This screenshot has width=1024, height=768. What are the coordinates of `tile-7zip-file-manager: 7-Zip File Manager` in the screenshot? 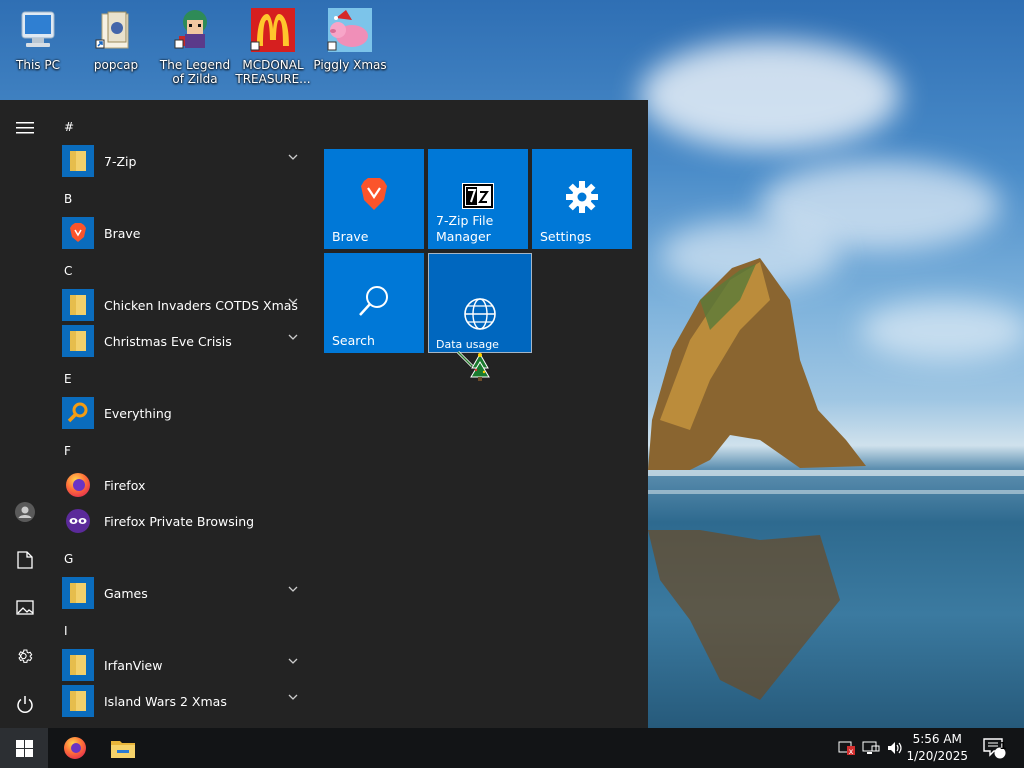 It's located at (478, 199).